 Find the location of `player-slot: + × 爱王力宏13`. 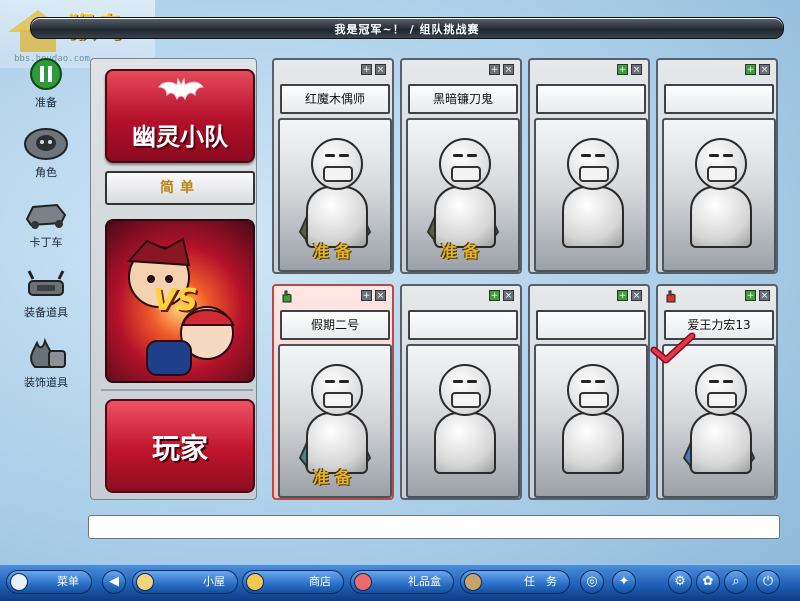

player-slot: + × 爱王力宏13 is located at coordinates (714, 392).